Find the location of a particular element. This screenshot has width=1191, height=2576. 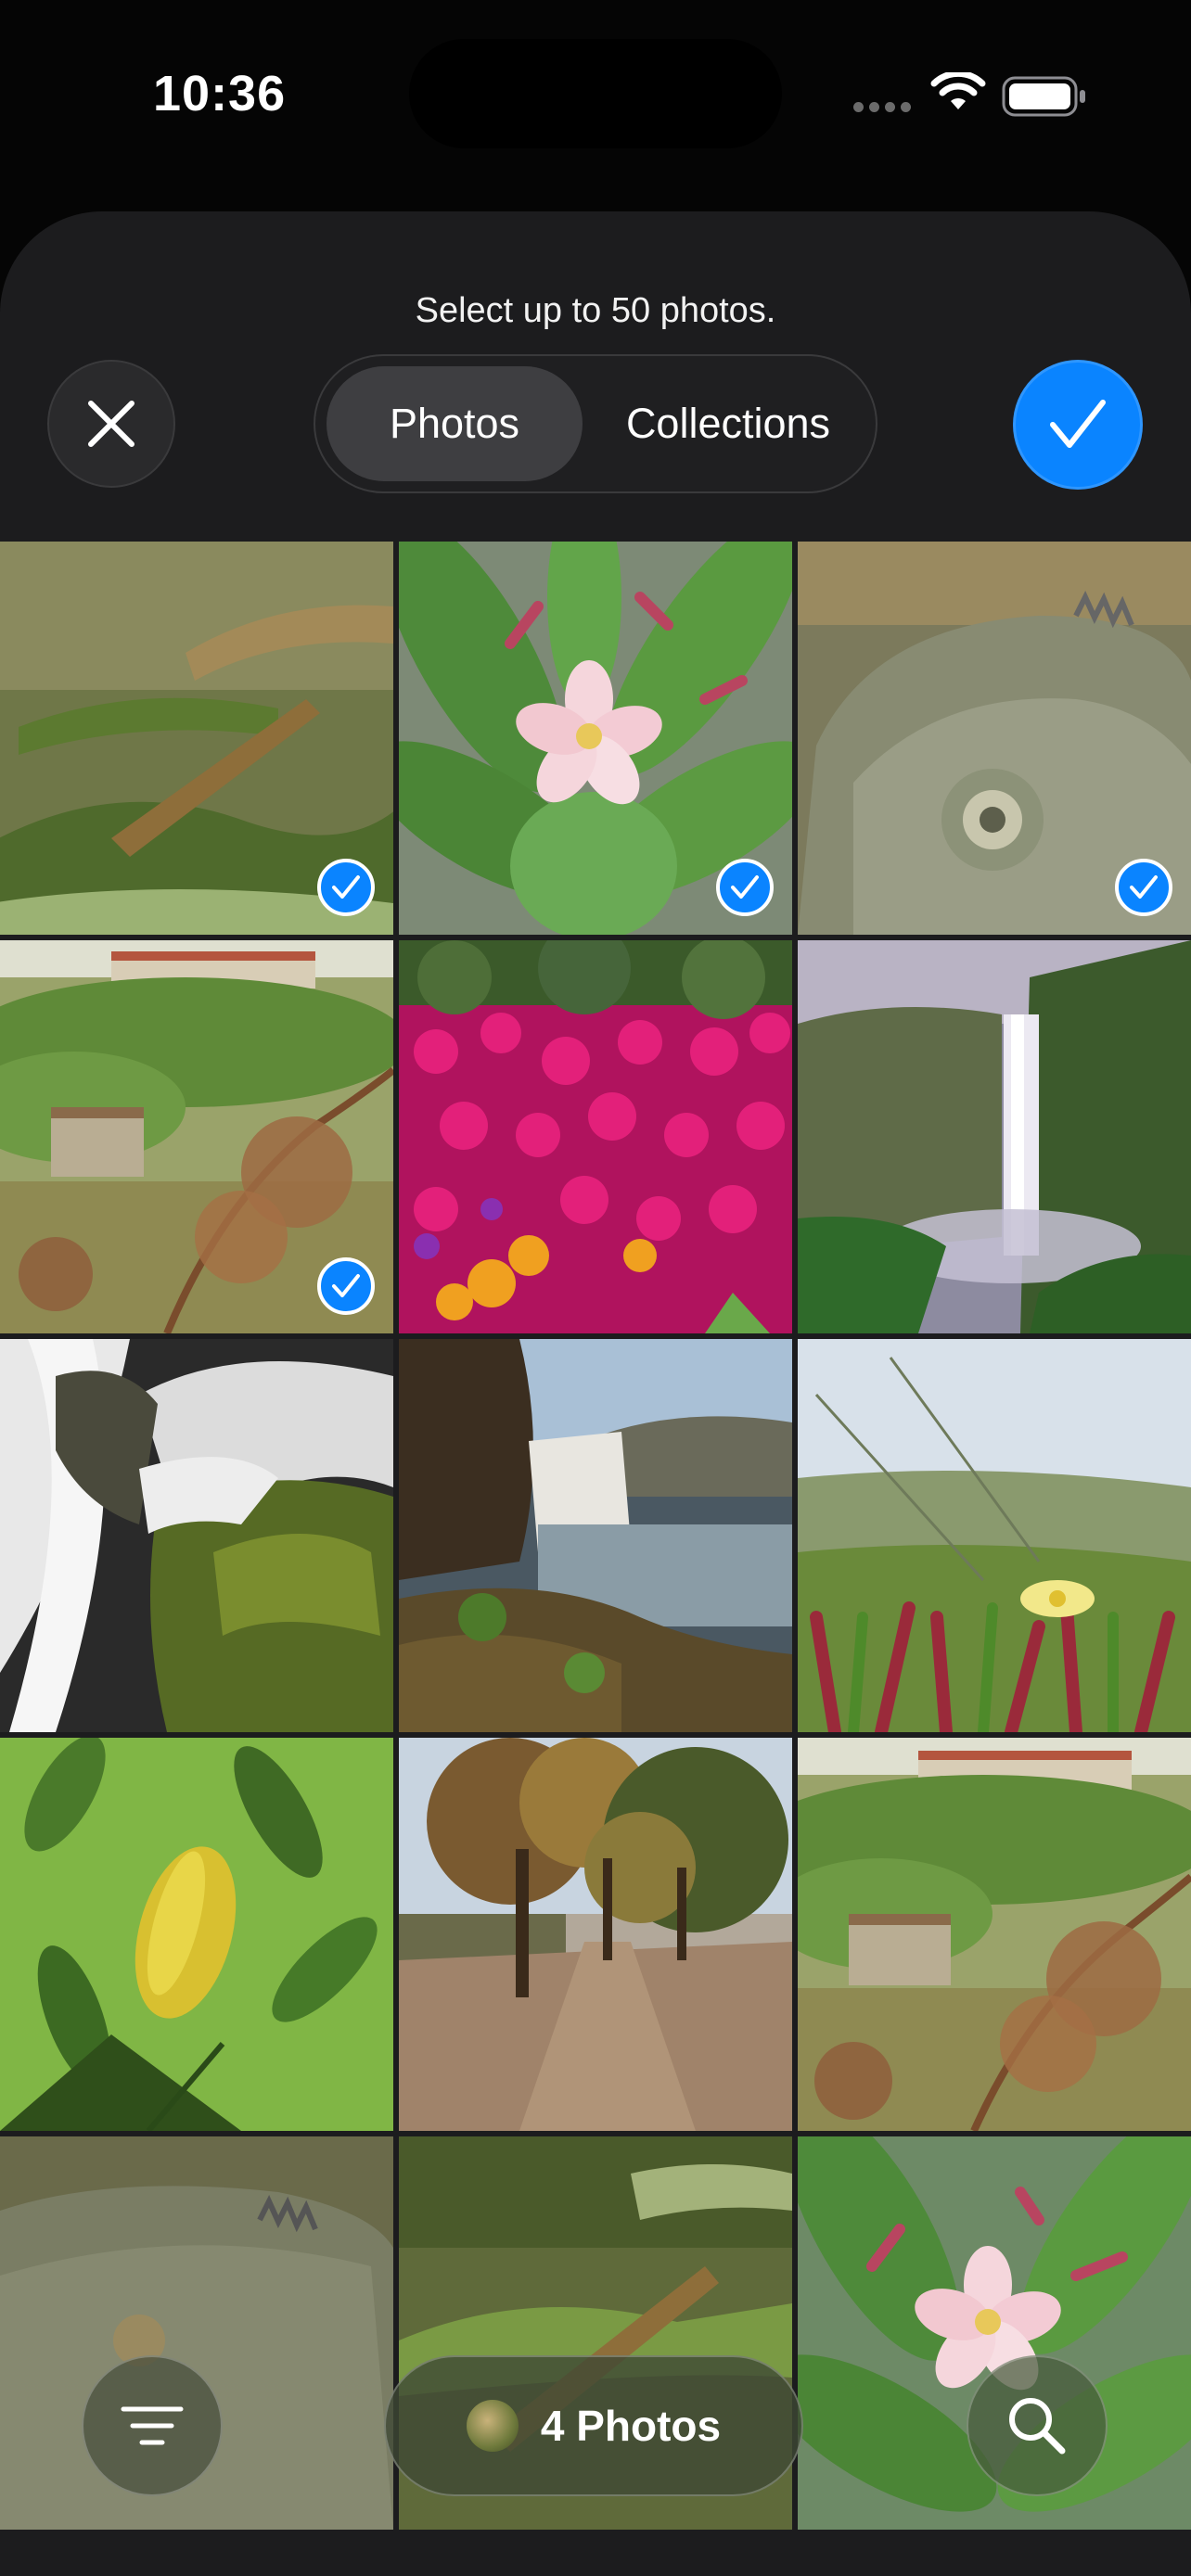

search-button is located at coordinates (1037, 2425).